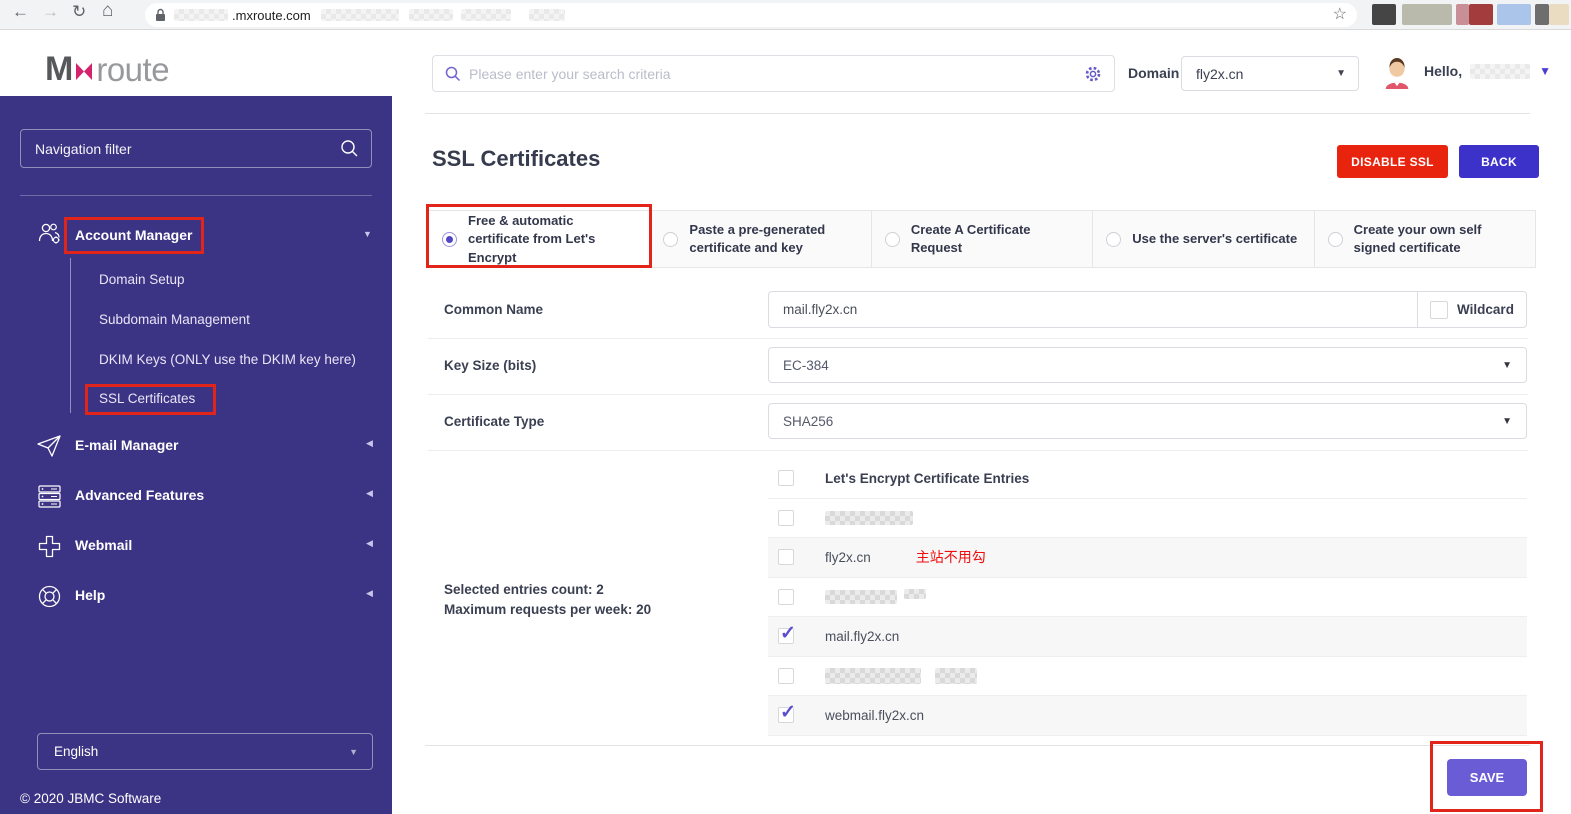 Image resolution: width=1571 pixels, height=814 pixels. What do you see at coordinates (1147, 421) in the screenshot?
I see `certificate-type-select: SHA256 ▼` at bounding box center [1147, 421].